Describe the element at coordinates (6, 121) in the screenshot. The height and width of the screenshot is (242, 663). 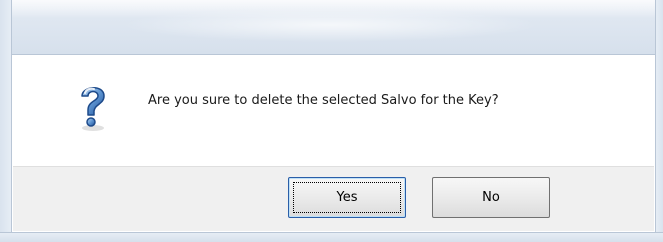
I see `window-border-left` at that location.